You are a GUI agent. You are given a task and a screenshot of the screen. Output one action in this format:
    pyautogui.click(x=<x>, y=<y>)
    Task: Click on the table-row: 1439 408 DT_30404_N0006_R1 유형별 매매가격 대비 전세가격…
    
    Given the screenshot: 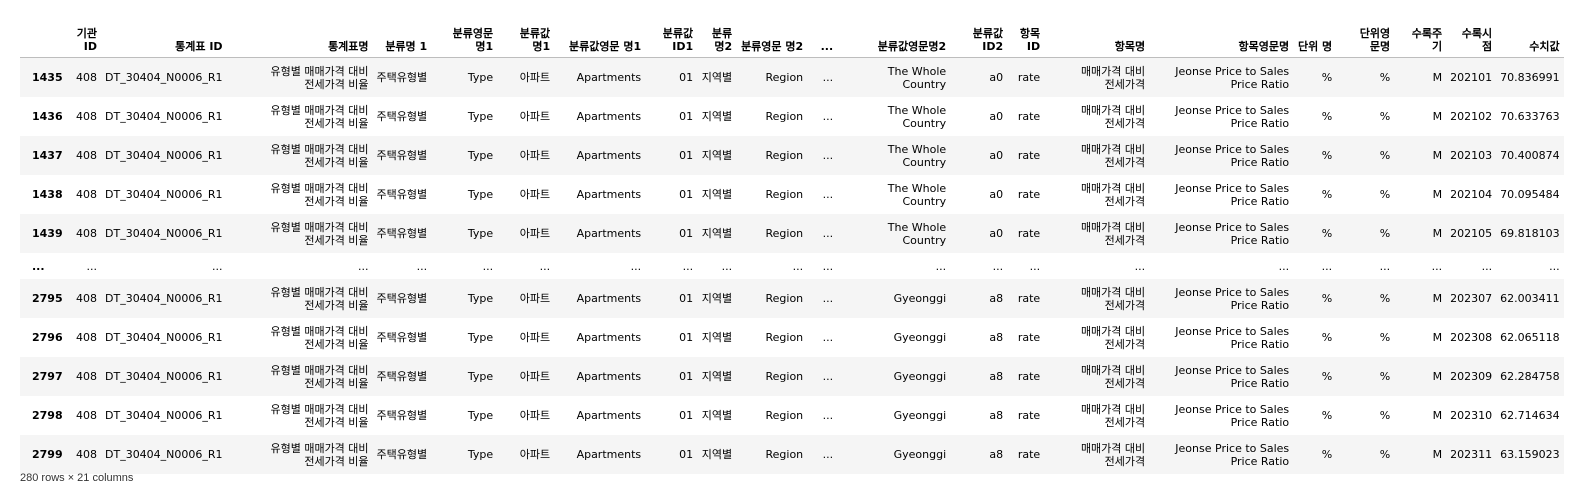 What is the action you would take?
    pyautogui.click(x=792, y=233)
    